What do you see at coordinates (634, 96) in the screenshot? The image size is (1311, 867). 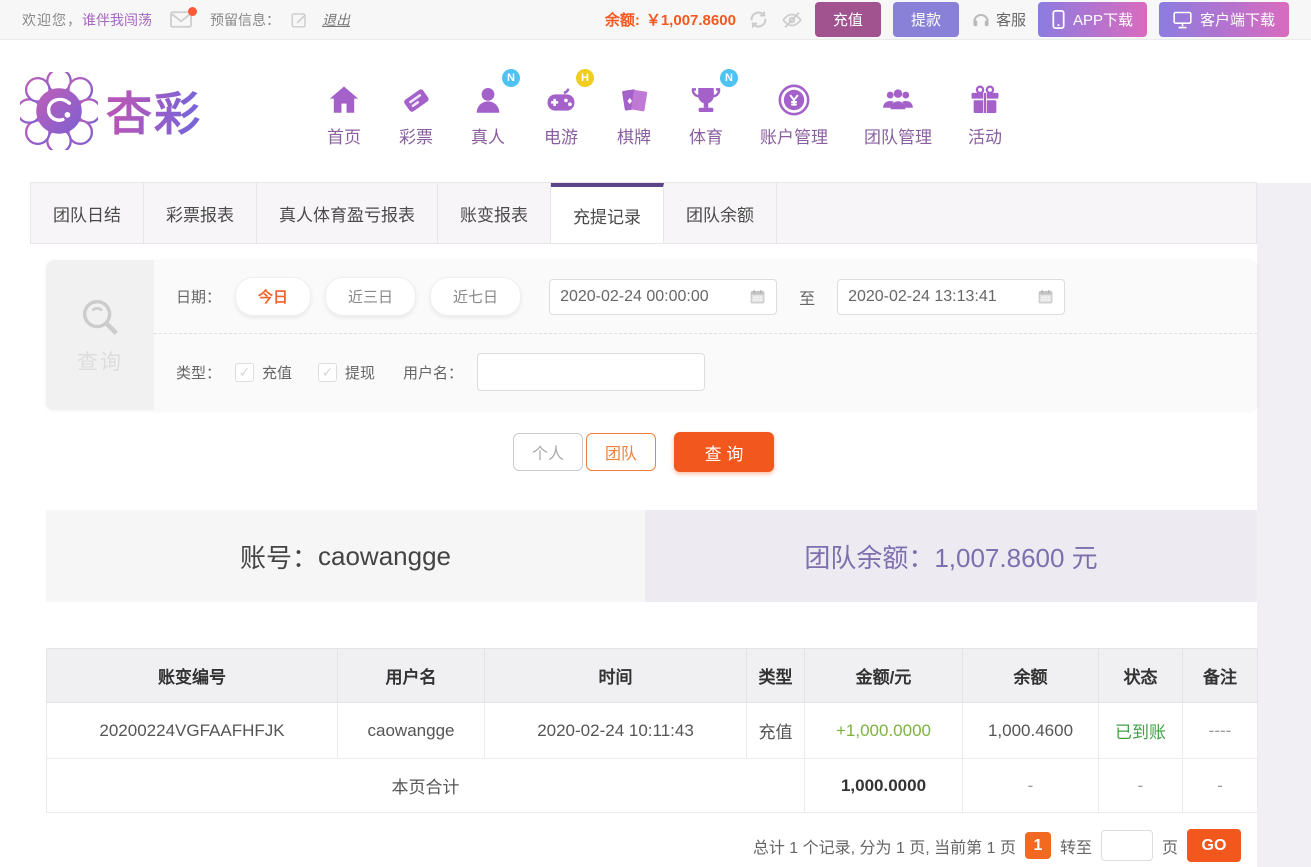 I see `cards-icon` at bounding box center [634, 96].